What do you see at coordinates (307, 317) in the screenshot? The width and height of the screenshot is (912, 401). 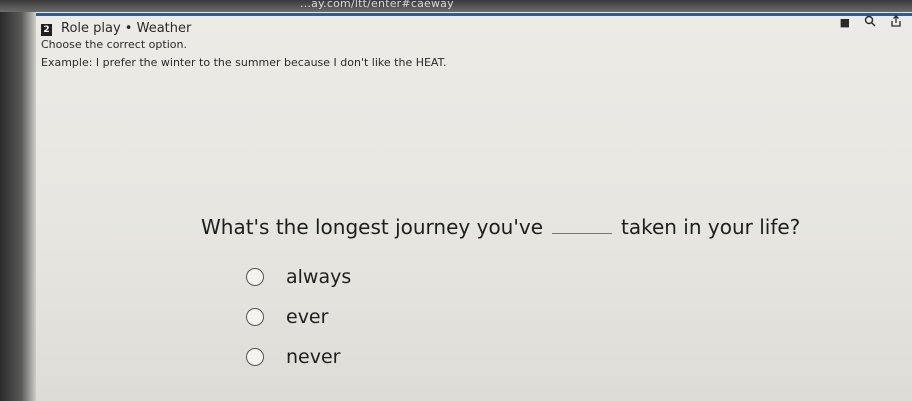 I see `option-label: ever` at bounding box center [307, 317].